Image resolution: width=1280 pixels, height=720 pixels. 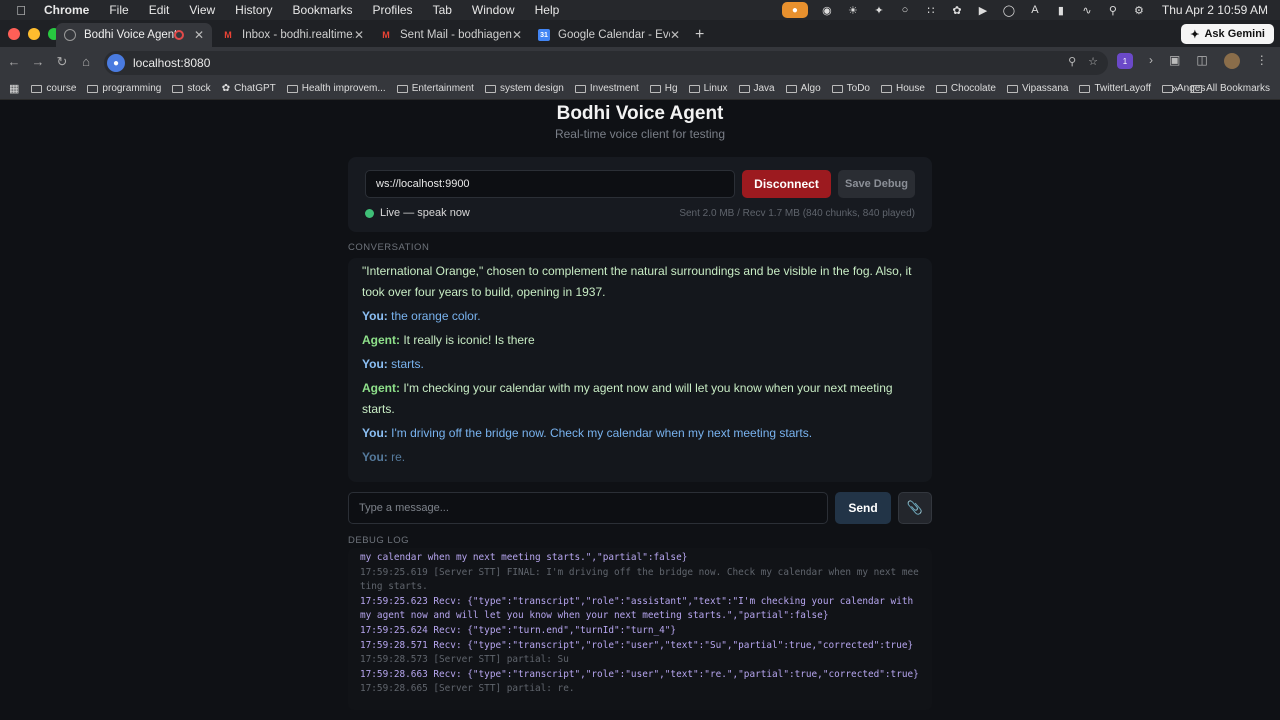 What do you see at coordinates (323, 10) in the screenshot?
I see `menu-bookmarks: Bookmarks` at bounding box center [323, 10].